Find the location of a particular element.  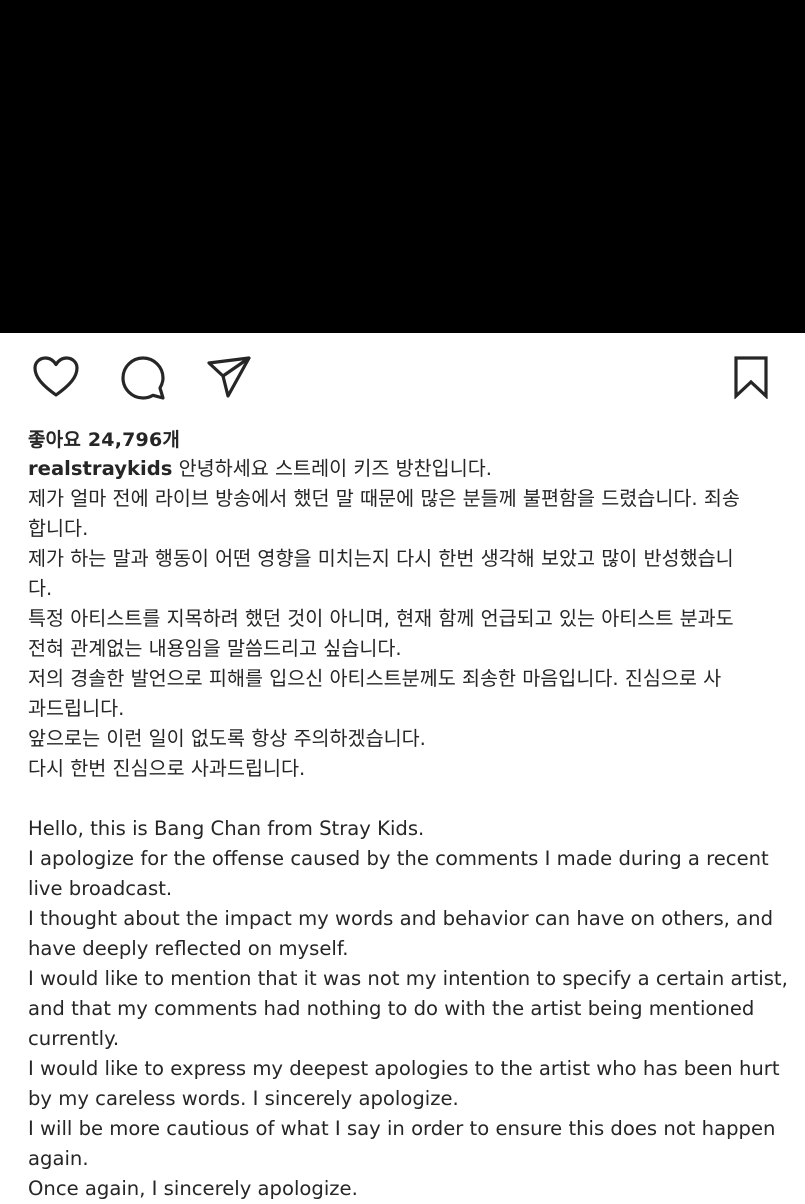

like-count: 좋아요 24,796개 is located at coordinates (104, 438).